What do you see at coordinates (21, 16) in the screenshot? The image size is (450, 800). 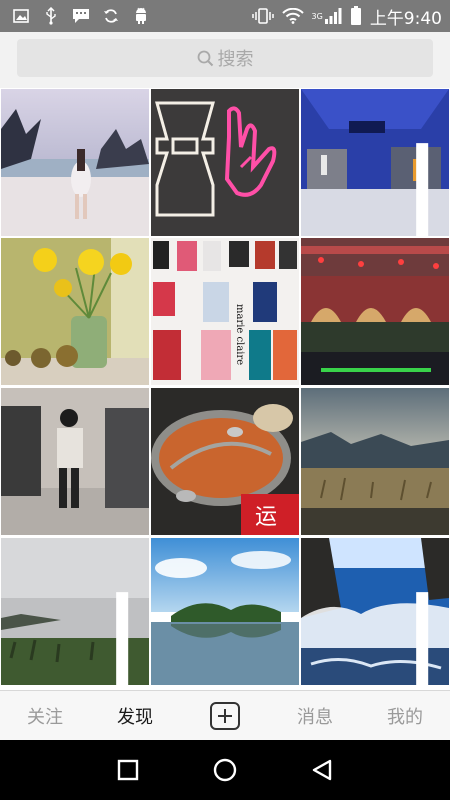 I see `gallery-icon` at bounding box center [21, 16].